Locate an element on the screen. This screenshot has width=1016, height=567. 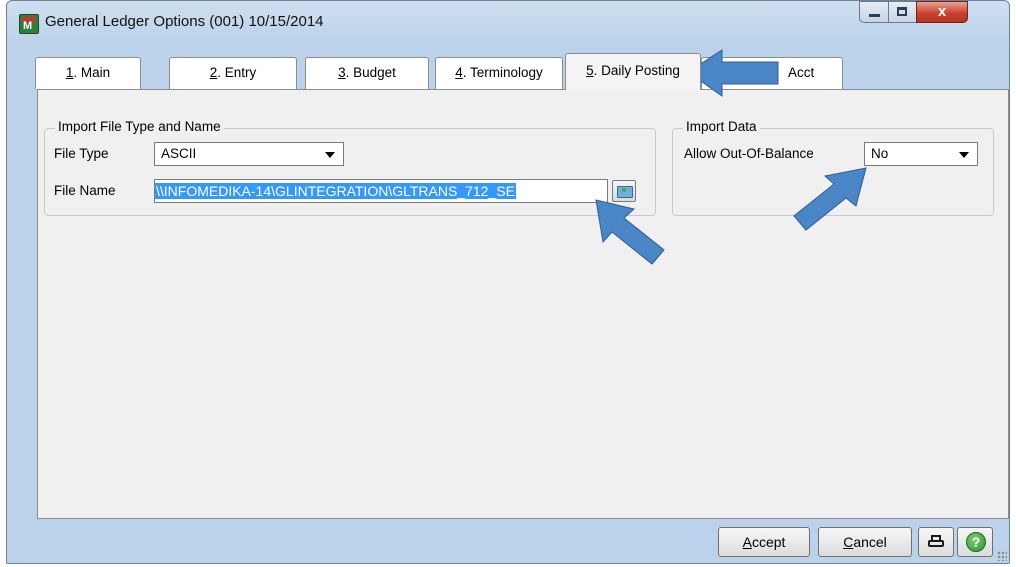
annotation-arrow-tab is located at coordinates (733, 73).